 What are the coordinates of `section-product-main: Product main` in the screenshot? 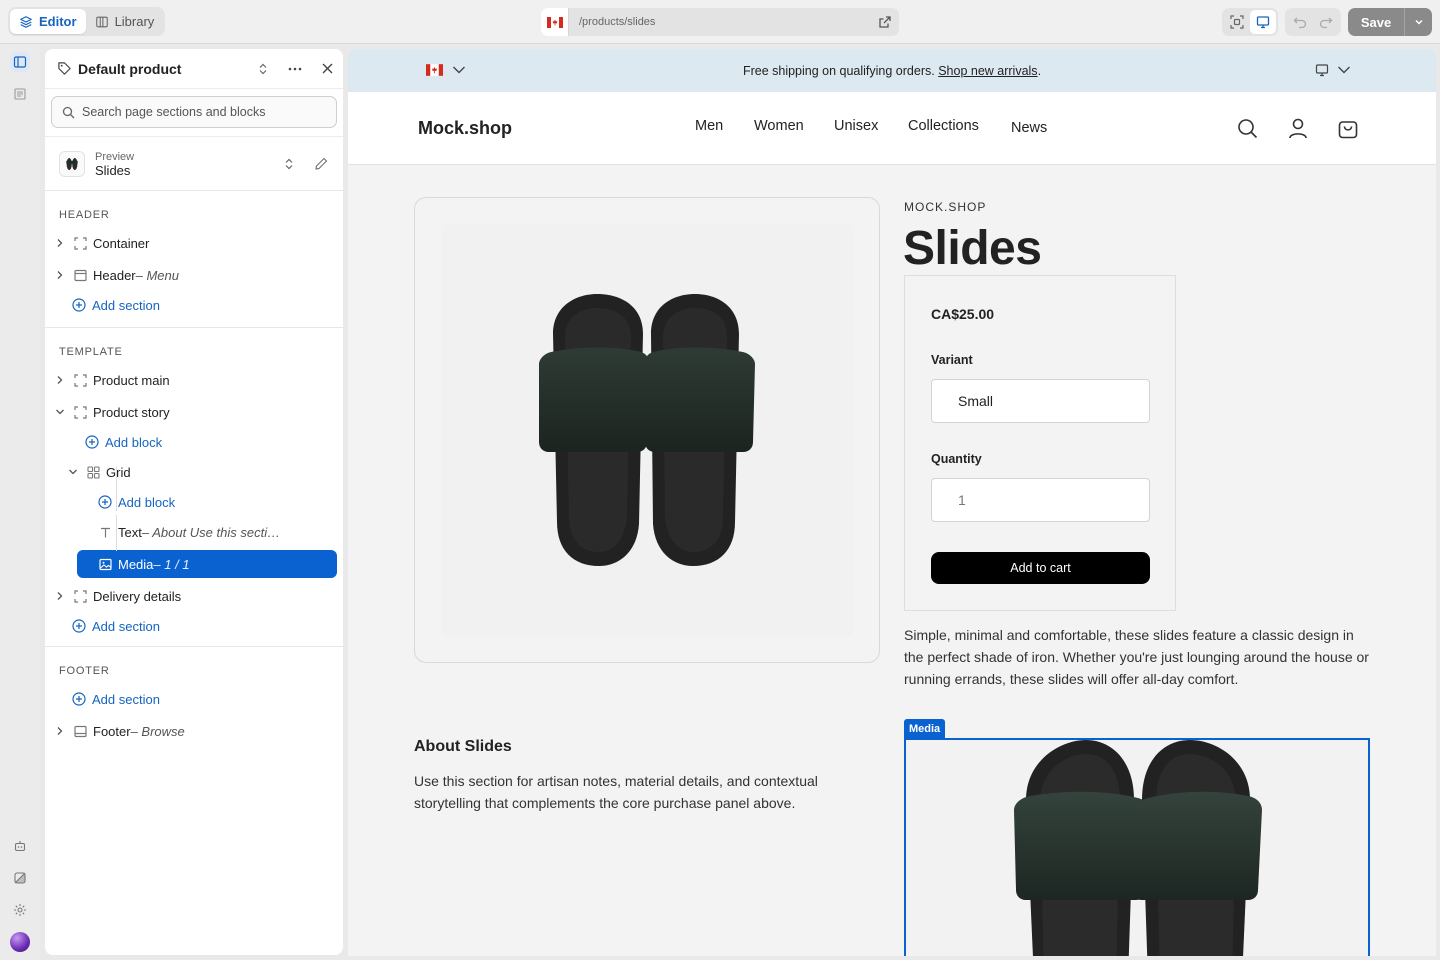 It's located at (194, 380).